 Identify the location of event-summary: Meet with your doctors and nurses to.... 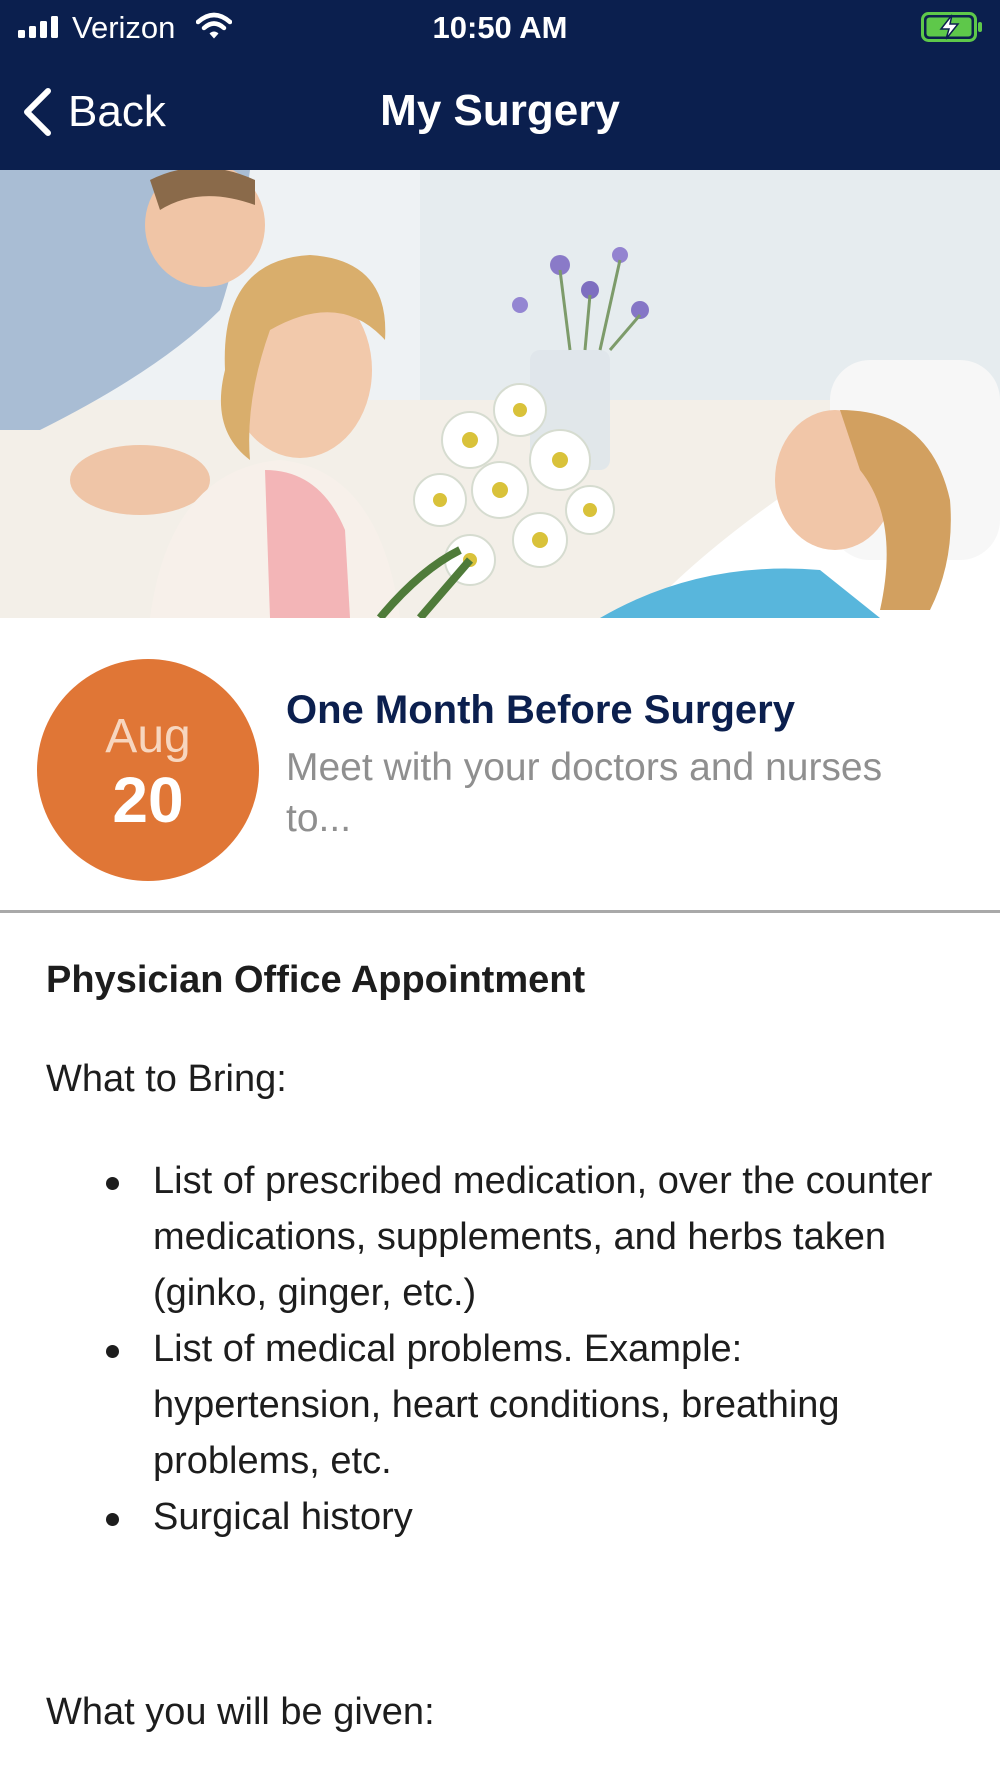
(584, 793).